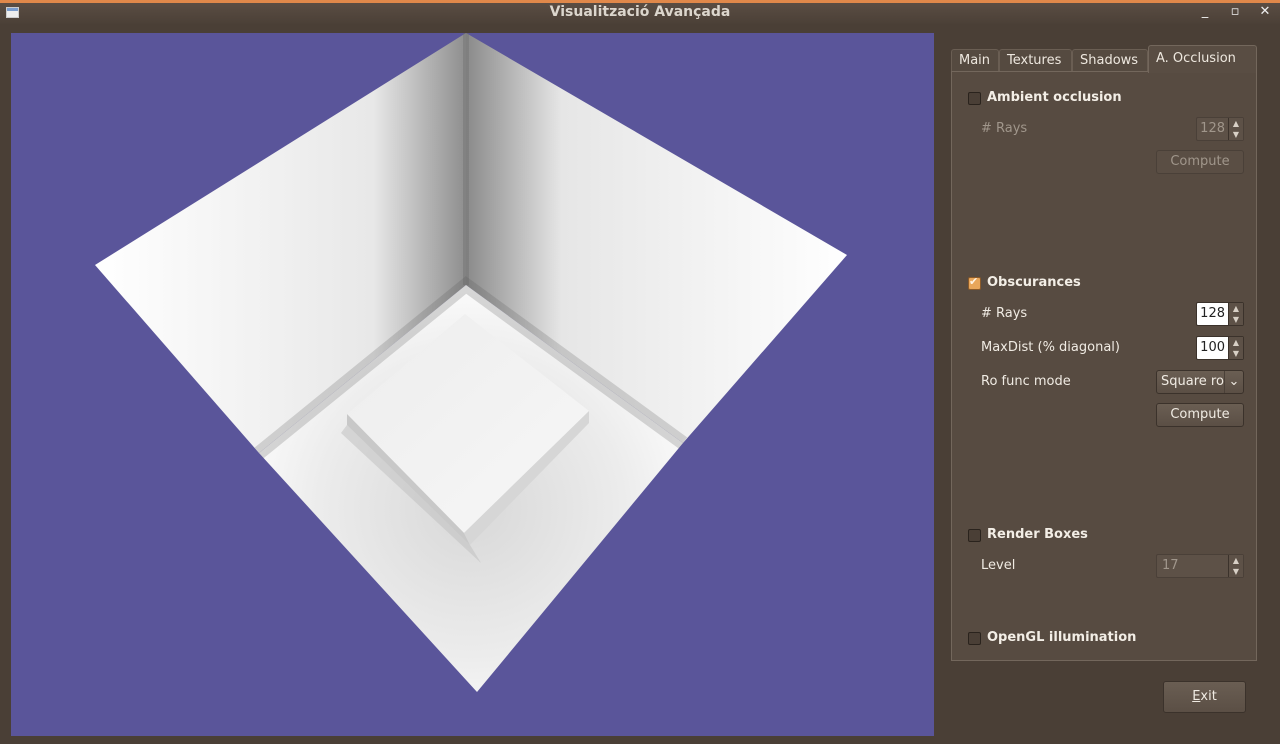 The width and height of the screenshot is (1280, 744). Describe the element at coordinates (1212, 347) in the screenshot. I see `maxdist-value: 100` at that location.